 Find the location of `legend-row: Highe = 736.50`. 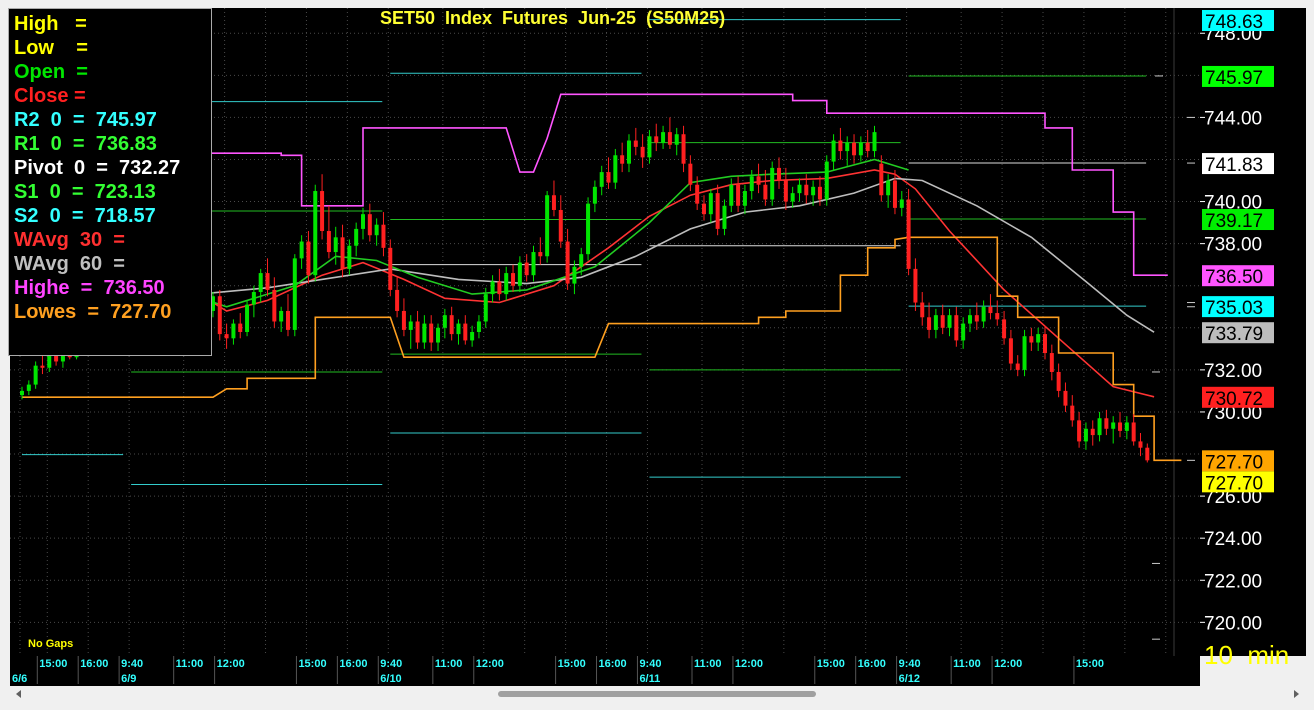

legend-row: Highe = 736.50 is located at coordinates (89, 288).